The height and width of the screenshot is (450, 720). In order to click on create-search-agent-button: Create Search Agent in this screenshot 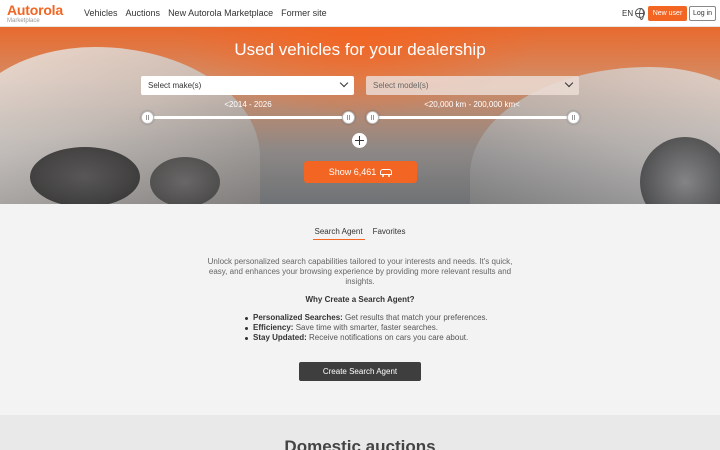, I will do `click(360, 371)`.